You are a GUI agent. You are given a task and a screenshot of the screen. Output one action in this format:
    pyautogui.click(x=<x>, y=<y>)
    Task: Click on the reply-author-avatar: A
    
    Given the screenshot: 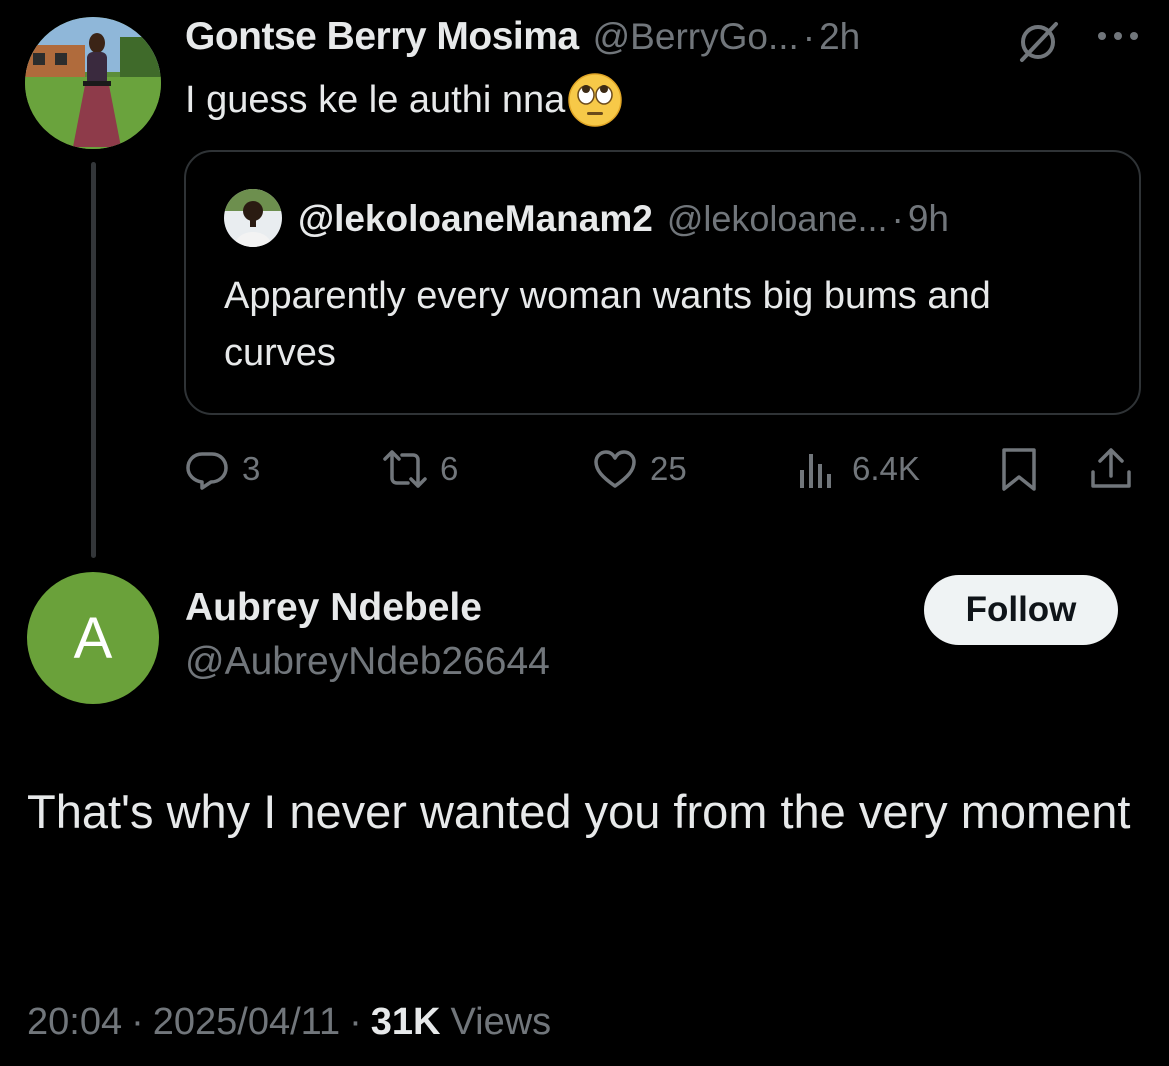 What is the action you would take?
    pyautogui.click(x=93, y=638)
    